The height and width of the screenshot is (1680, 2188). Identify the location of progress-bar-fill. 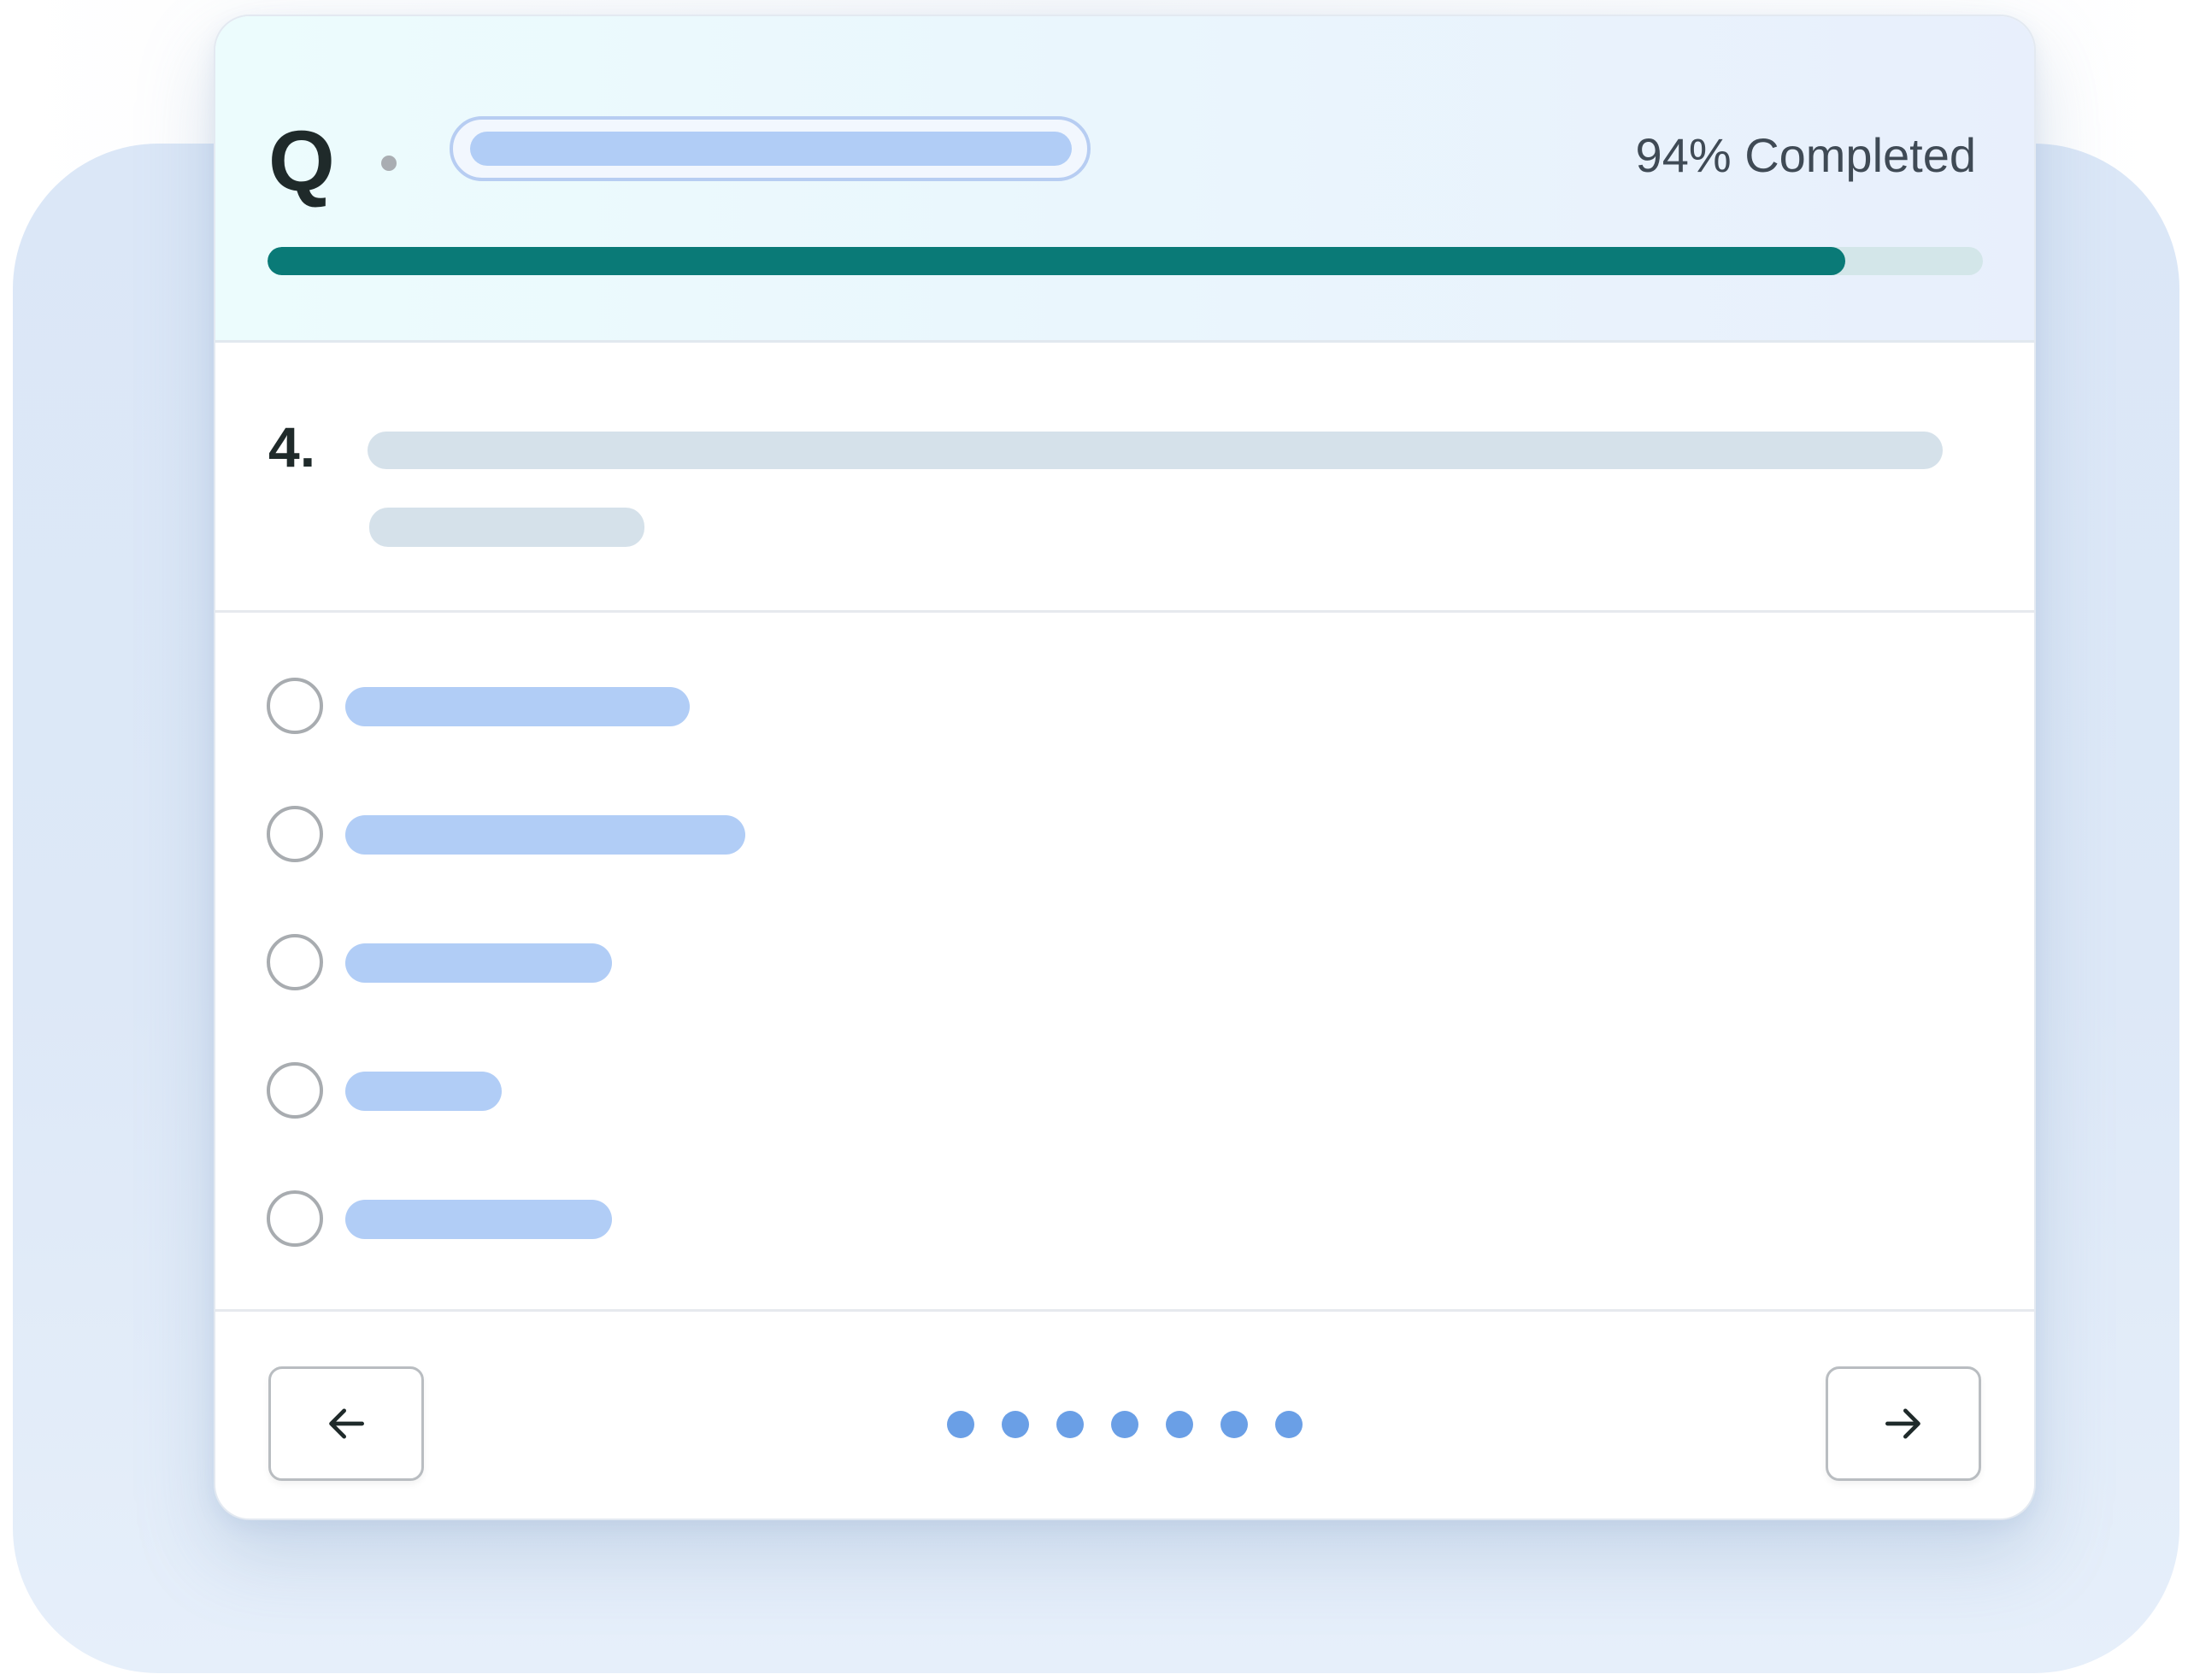
(1057, 261).